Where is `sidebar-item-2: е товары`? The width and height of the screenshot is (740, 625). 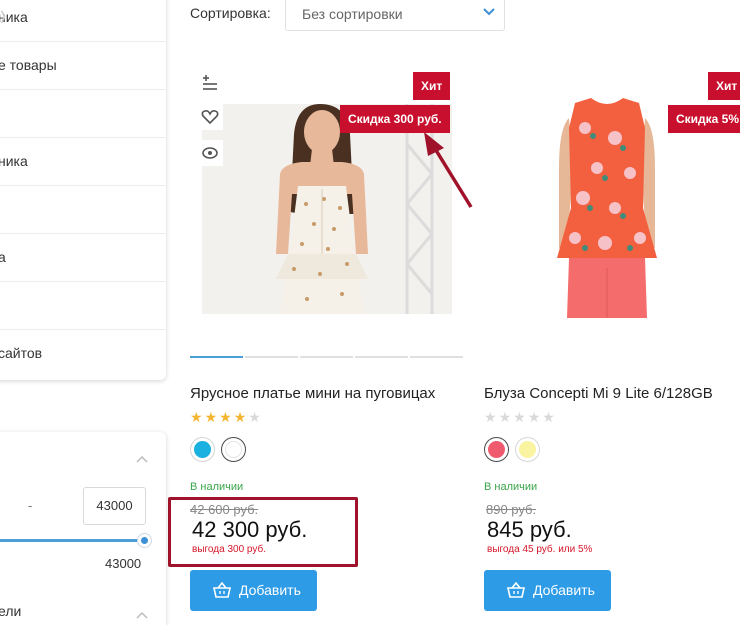 sidebar-item-2: е товары is located at coordinates (83, 66).